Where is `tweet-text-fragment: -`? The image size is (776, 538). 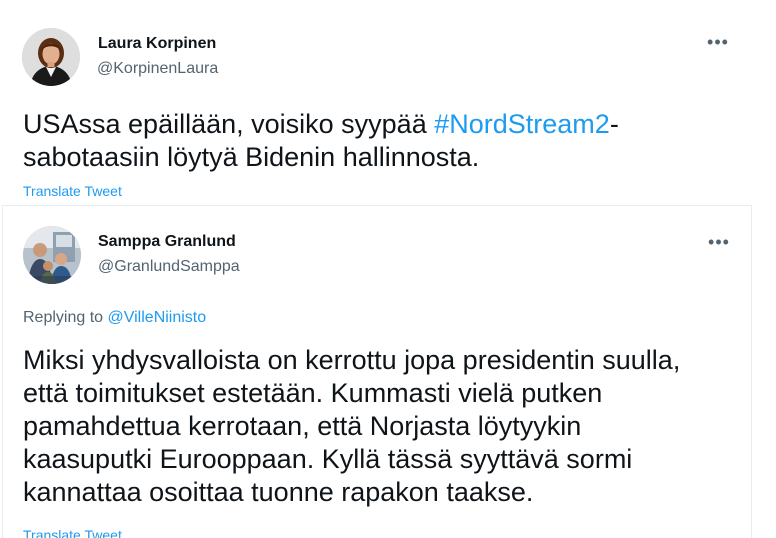
tweet-text-fragment: - is located at coordinates (614, 124).